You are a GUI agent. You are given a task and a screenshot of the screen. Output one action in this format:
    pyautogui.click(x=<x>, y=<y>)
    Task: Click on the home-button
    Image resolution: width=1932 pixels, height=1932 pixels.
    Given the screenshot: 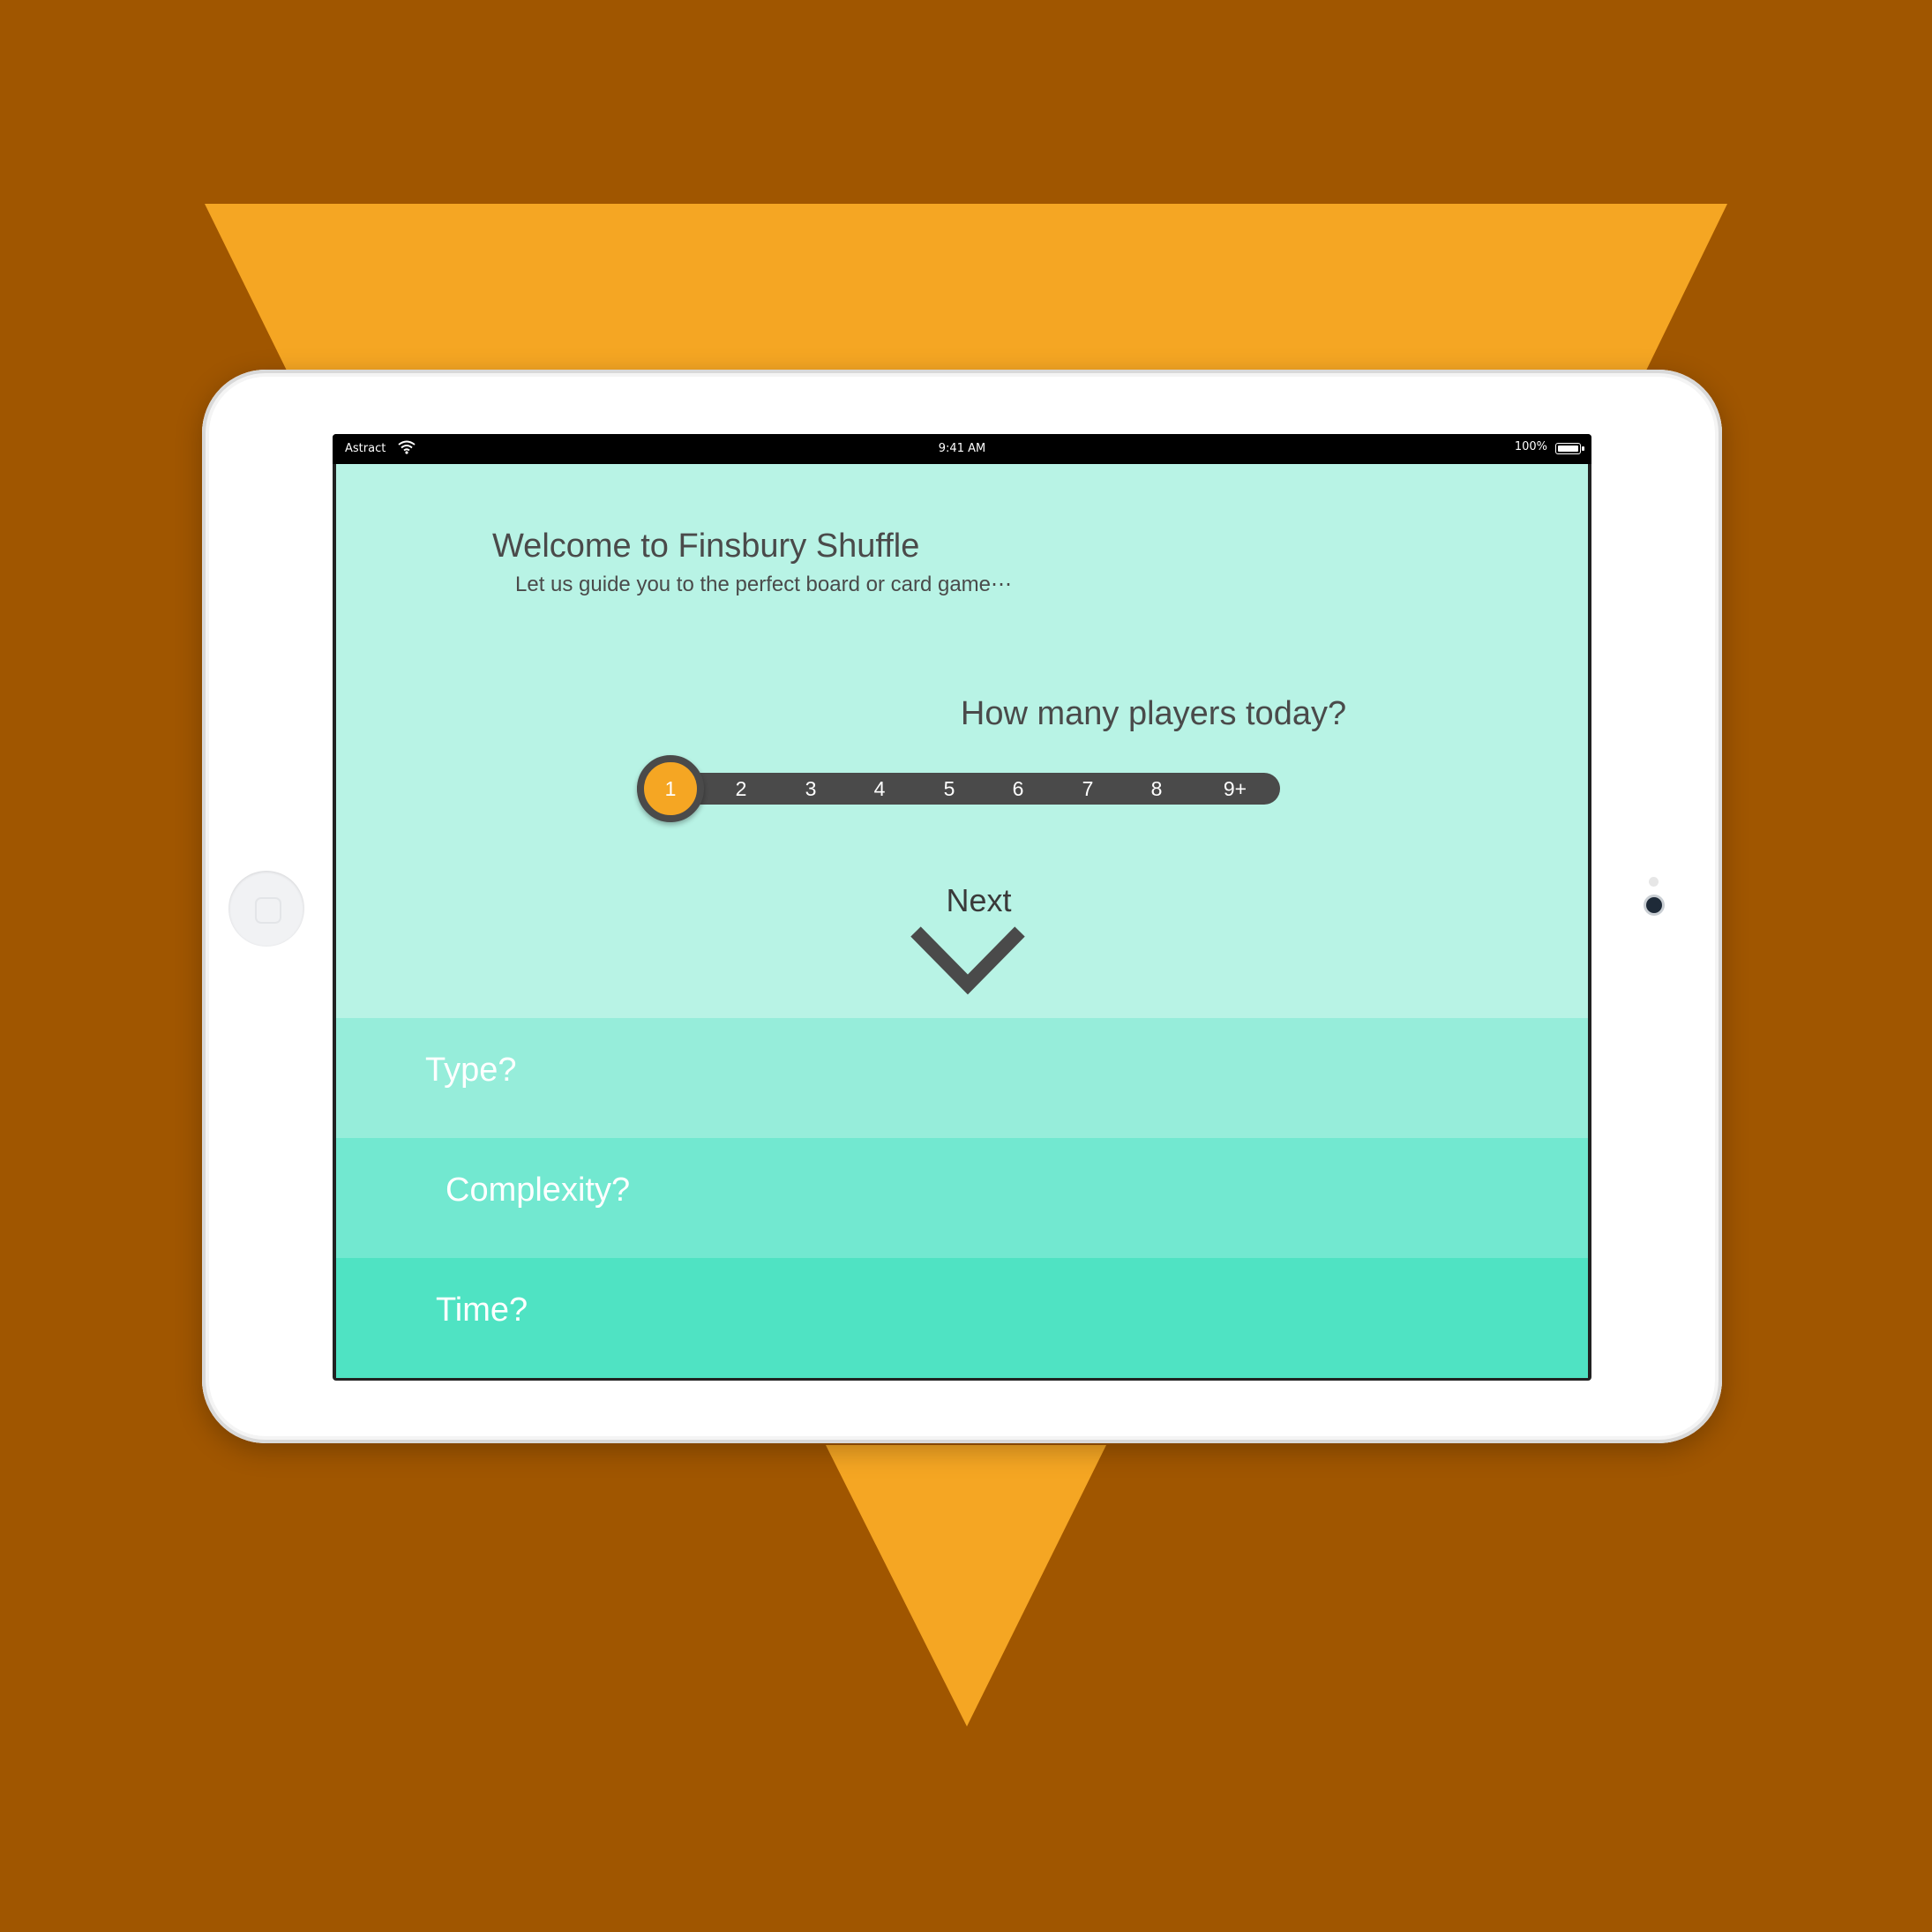 What is the action you would take?
    pyautogui.click(x=266, y=909)
    